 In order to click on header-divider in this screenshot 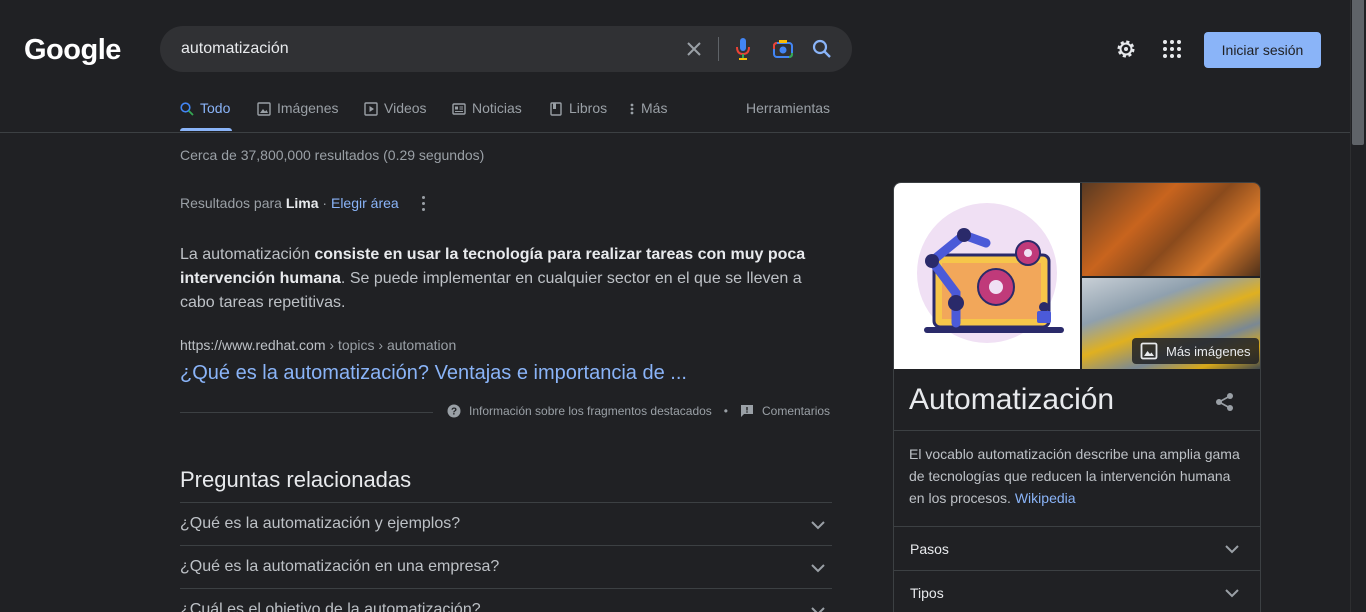, I will do `click(675, 132)`.